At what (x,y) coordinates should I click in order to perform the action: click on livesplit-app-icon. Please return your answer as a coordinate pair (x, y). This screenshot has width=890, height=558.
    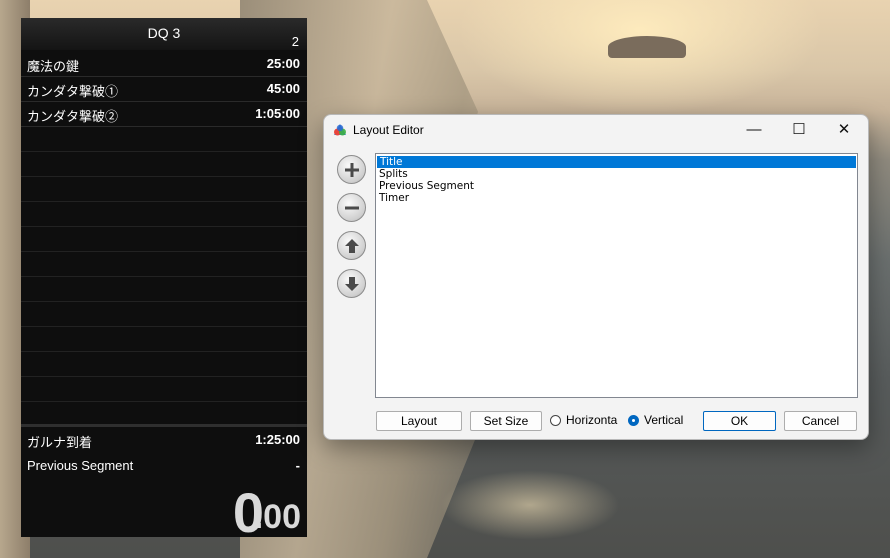
    Looking at the image, I should click on (340, 130).